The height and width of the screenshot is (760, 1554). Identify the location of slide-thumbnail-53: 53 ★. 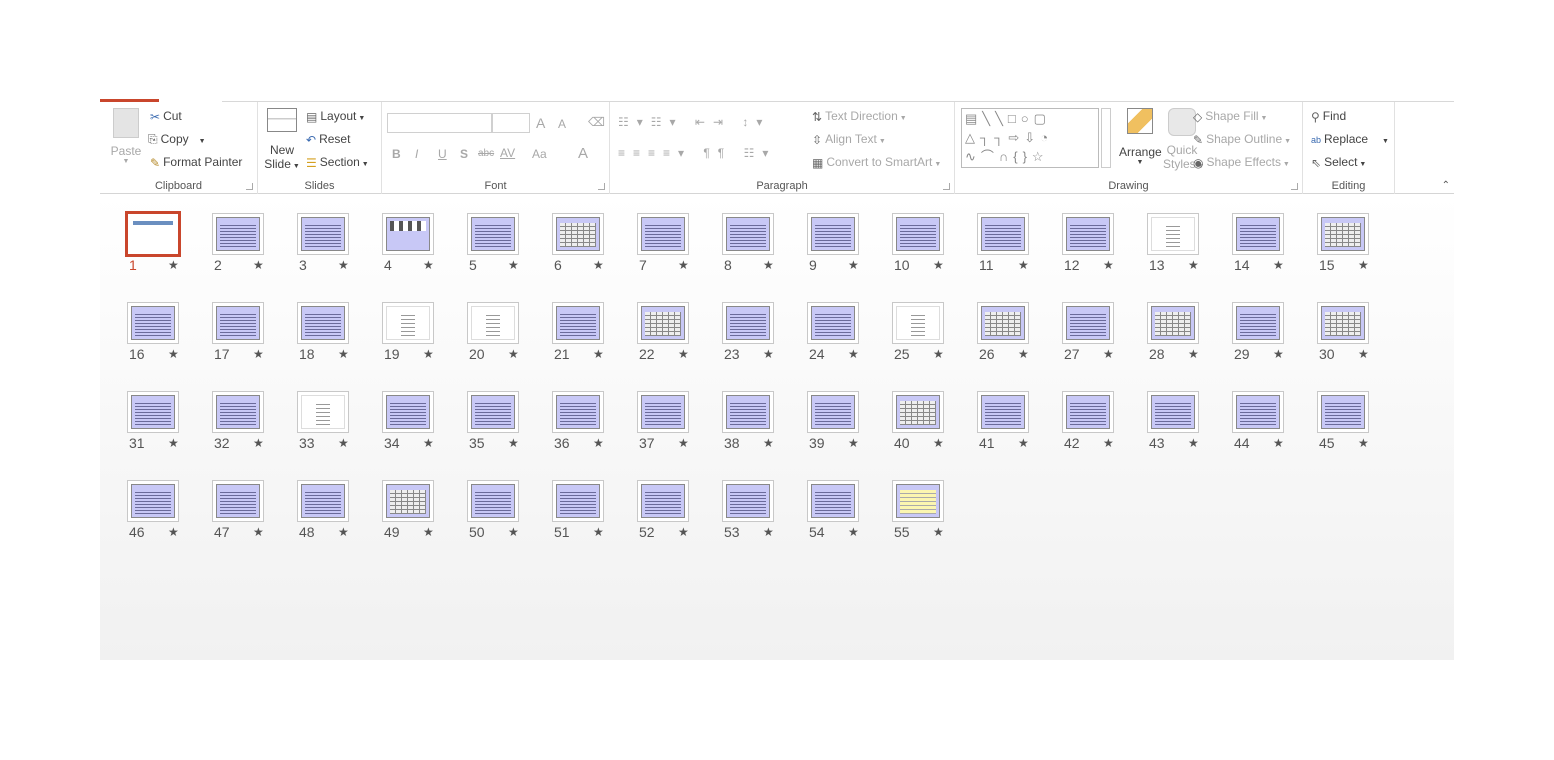
(749, 511).